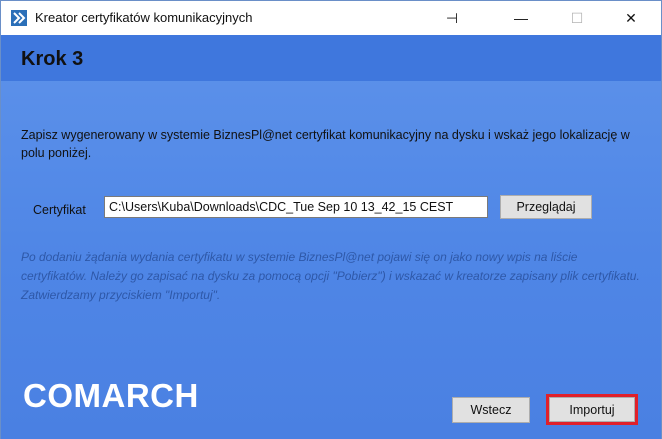 The image size is (662, 439). What do you see at coordinates (52, 59) in the screenshot?
I see `step-title: Krok 3` at bounding box center [52, 59].